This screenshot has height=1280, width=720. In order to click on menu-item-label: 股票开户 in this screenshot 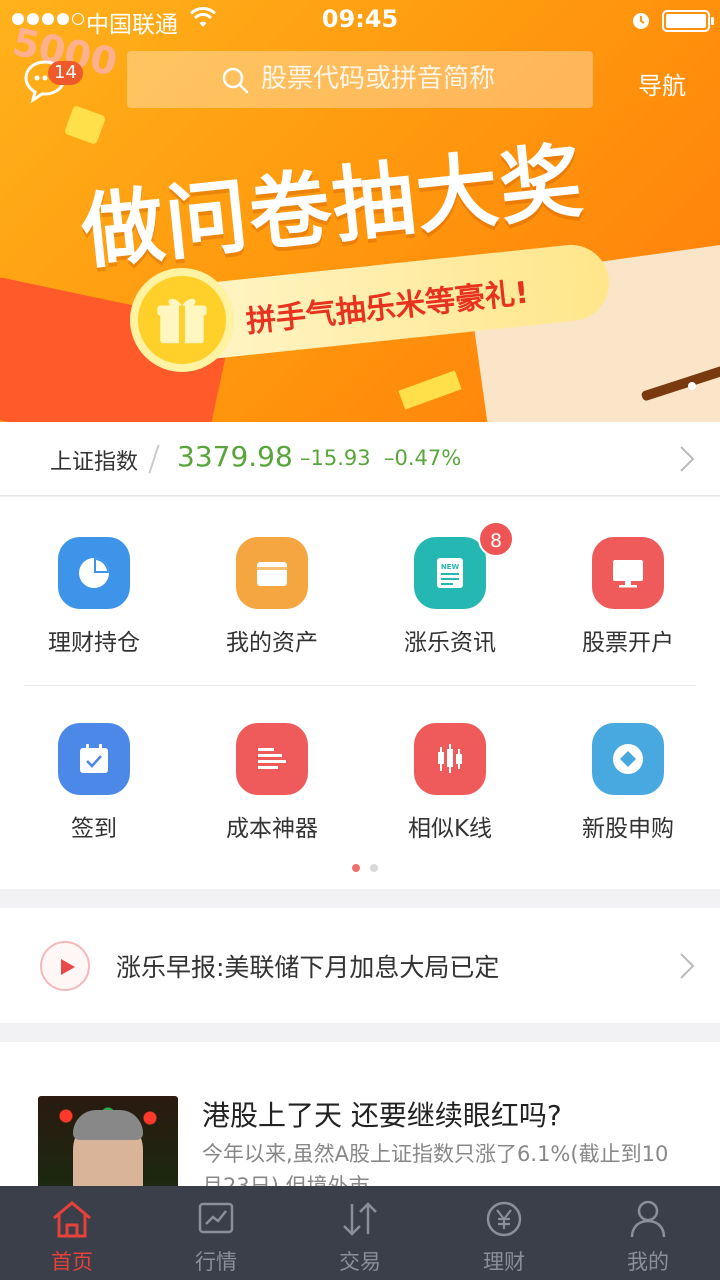, I will do `click(628, 643)`.